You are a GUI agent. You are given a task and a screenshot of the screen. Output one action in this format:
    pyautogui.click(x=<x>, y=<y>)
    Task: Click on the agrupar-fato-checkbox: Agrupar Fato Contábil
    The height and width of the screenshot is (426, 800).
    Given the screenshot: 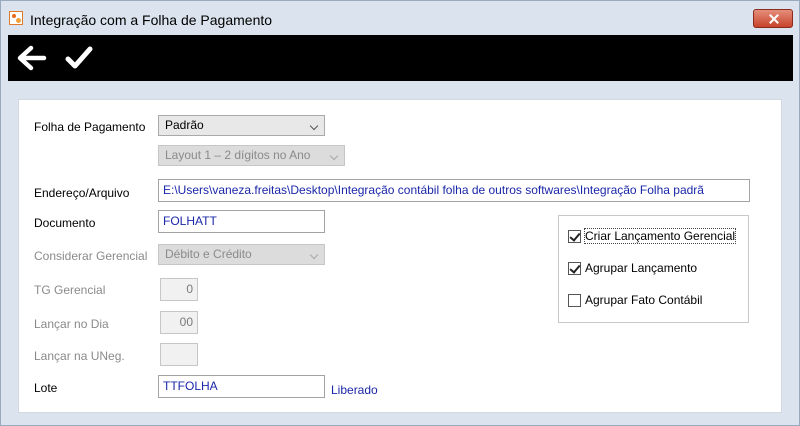 What is the action you would take?
    pyautogui.click(x=635, y=300)
    